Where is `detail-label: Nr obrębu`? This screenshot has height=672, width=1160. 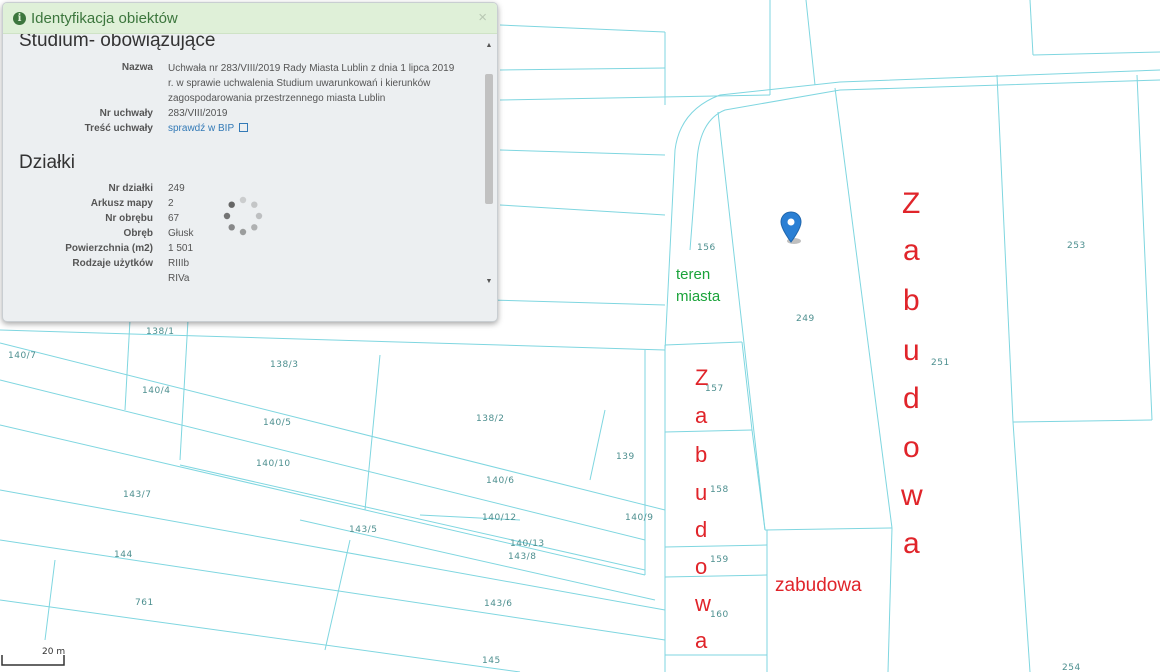 detail-label: Nr obrębu is located at coordinates (129, 218).